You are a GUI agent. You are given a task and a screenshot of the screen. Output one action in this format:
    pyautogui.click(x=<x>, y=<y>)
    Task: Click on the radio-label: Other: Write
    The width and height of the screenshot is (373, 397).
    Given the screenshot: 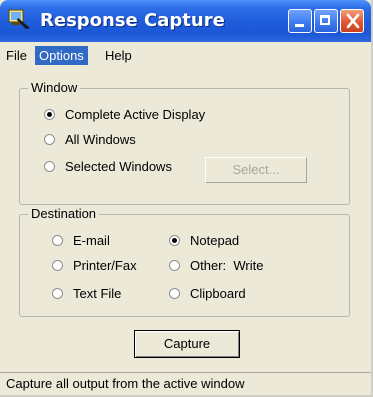 What is the action you would take?
    pyautogui.click(x=227, y=265)
    